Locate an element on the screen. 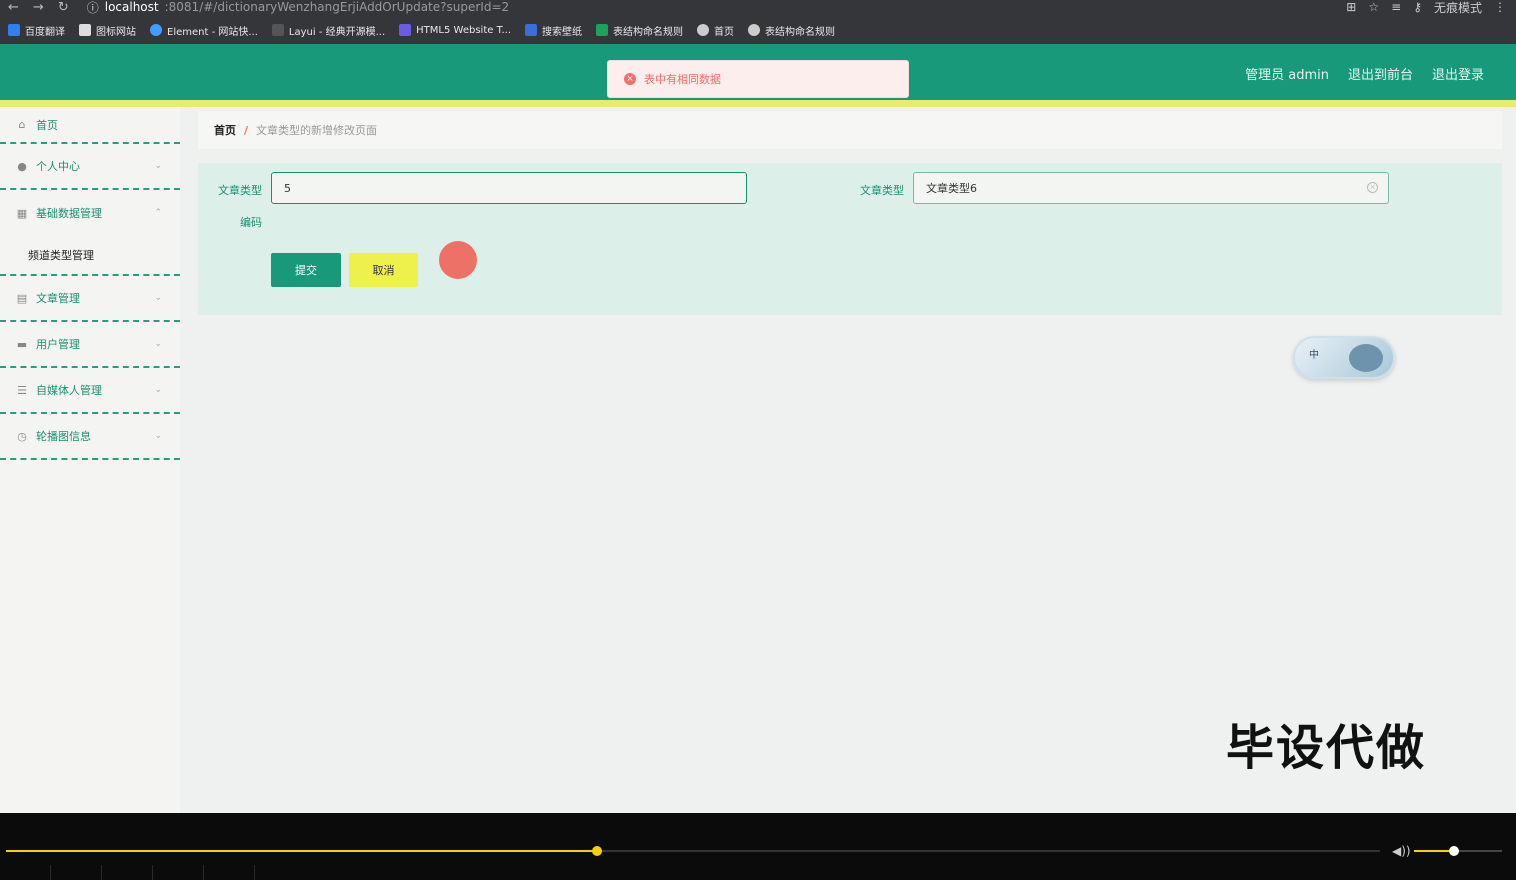 This screenshot has width=1516, height=880. html5-icon is located at coordinates (405, 30).